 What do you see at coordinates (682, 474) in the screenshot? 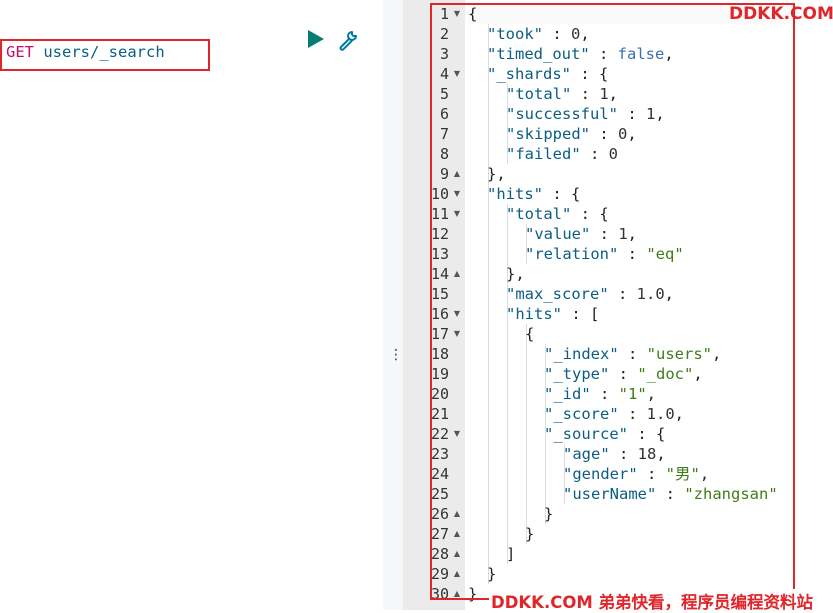
I see `code-token-str: "男"` at bounding box center [682, 474].